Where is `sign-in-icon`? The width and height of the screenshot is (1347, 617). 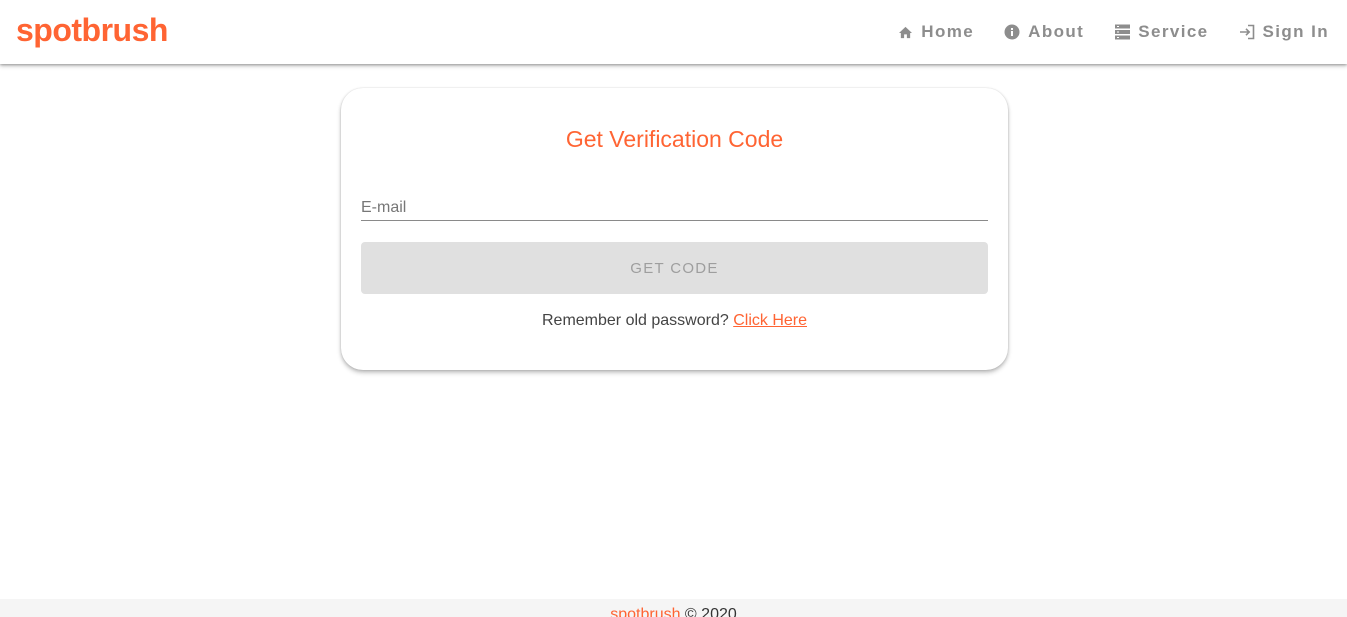
sign-in-icon is located at coordinates (1247, 32).